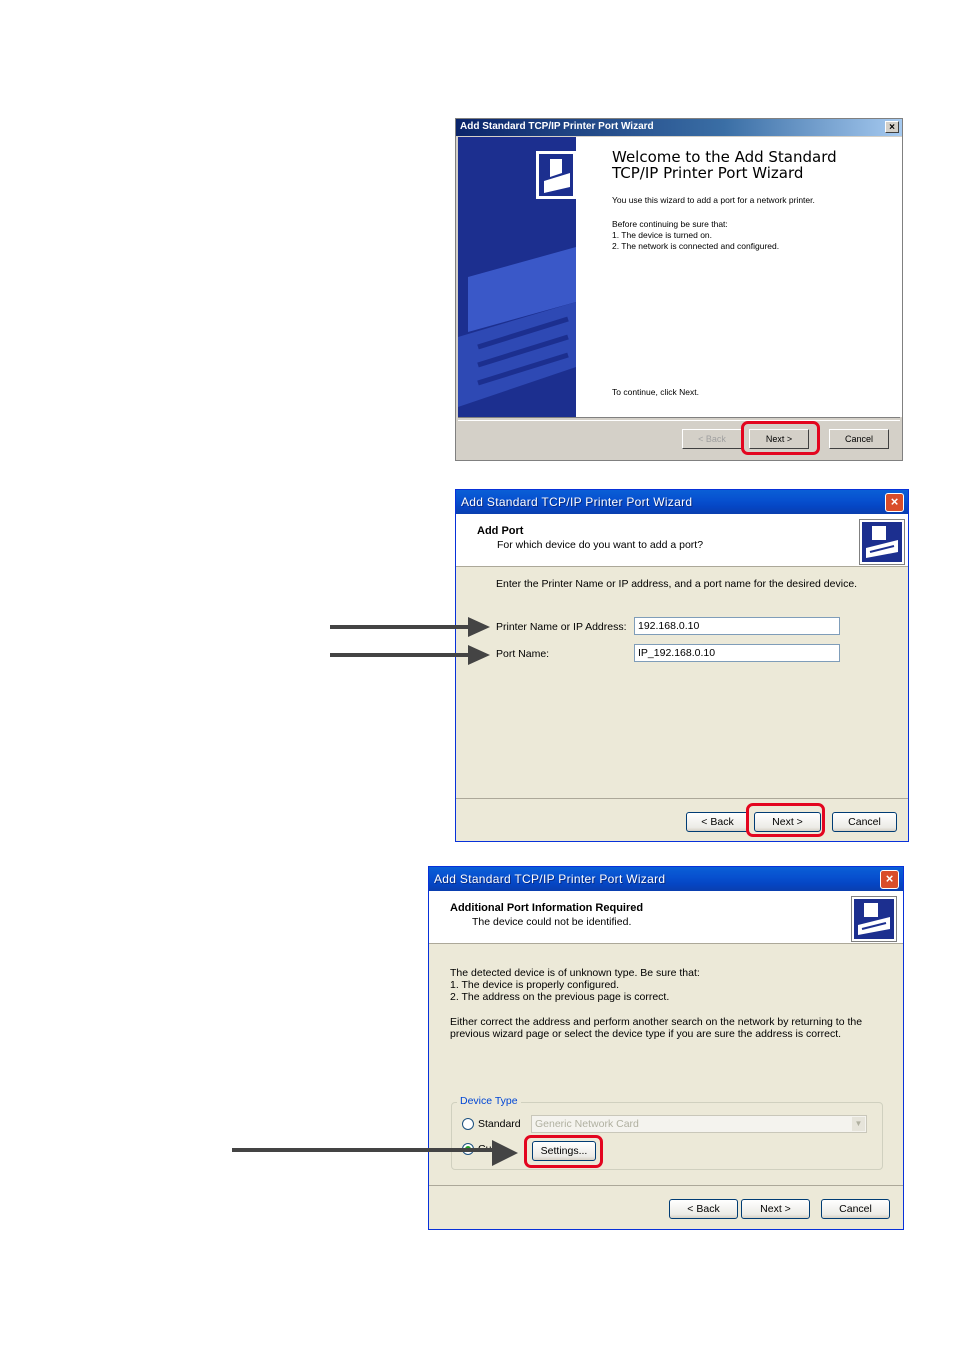 The height and width of the screenshot is (1352, 954). What do you see at coordinates (400, 655) in the screenshot?
I see `arrow-port-name` at bounding box center [400, 655].